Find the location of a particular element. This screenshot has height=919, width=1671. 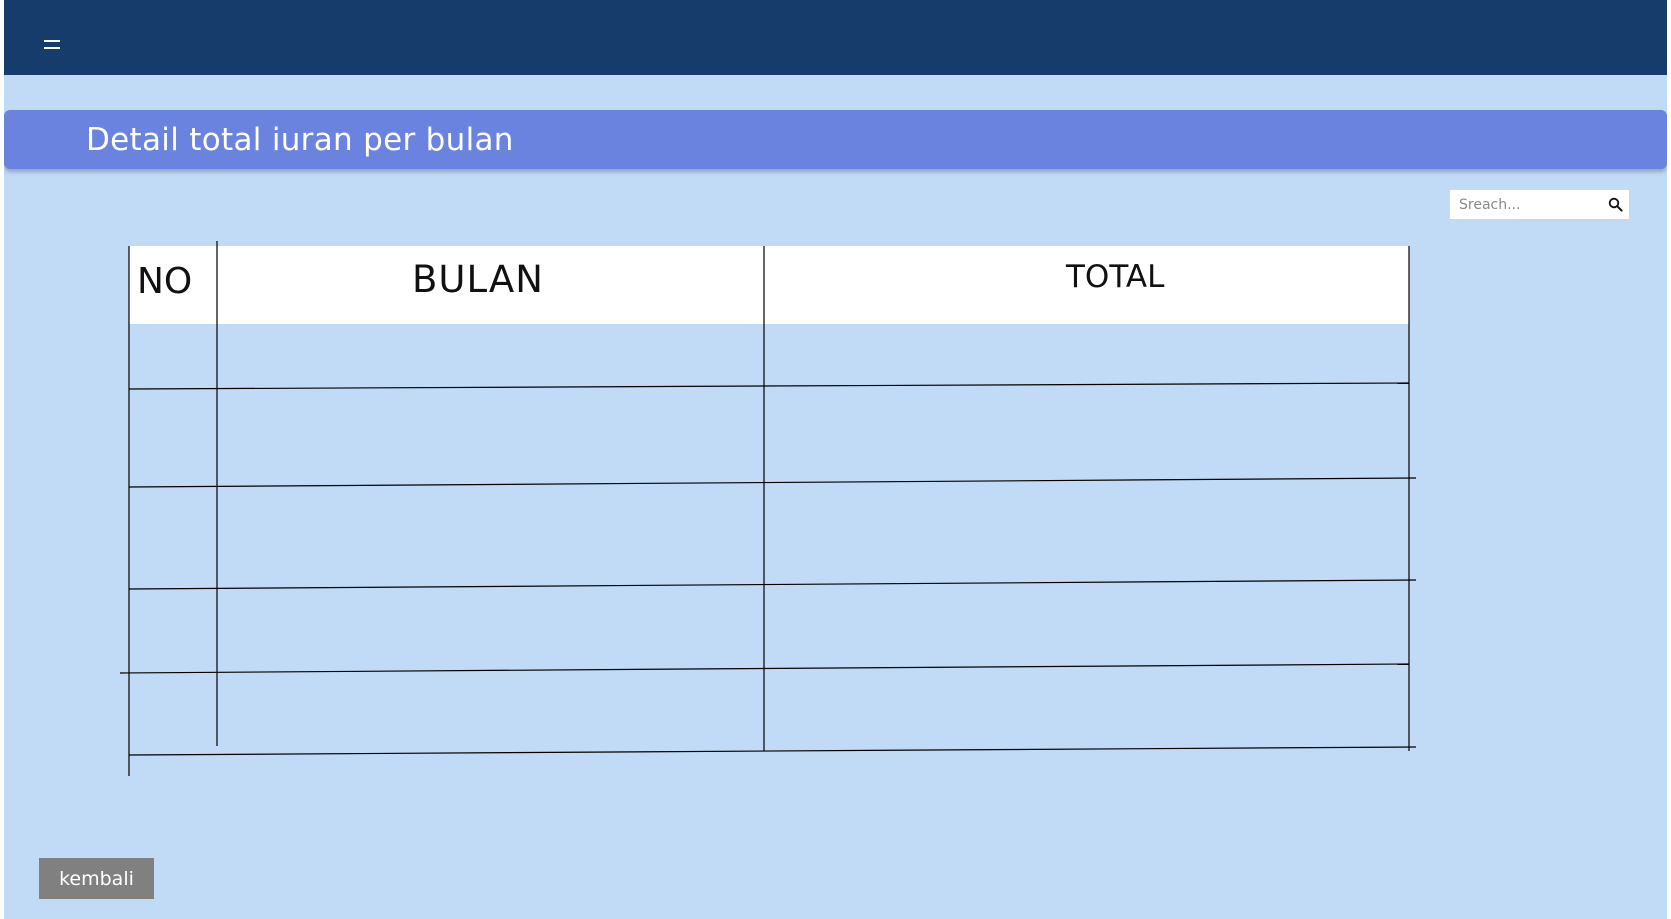

page-title: Detail total iuran per bulan is located at coordinates (300, 140).